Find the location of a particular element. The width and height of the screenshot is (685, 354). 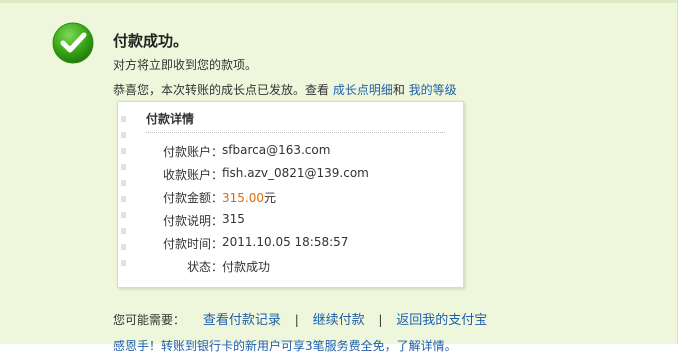

details-divider is located at coordinates (295, 132).